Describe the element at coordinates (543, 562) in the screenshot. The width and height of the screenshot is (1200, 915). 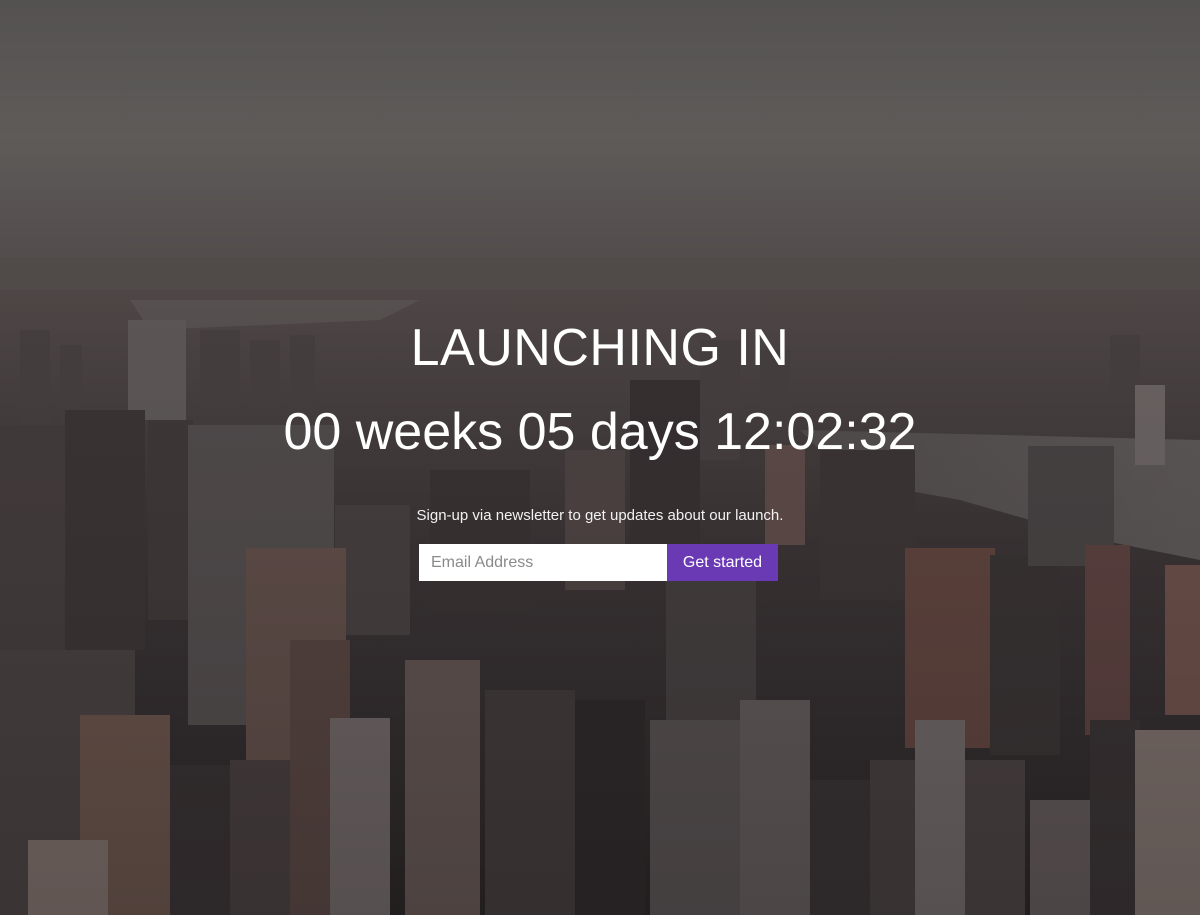
I see `email-input` at that location.